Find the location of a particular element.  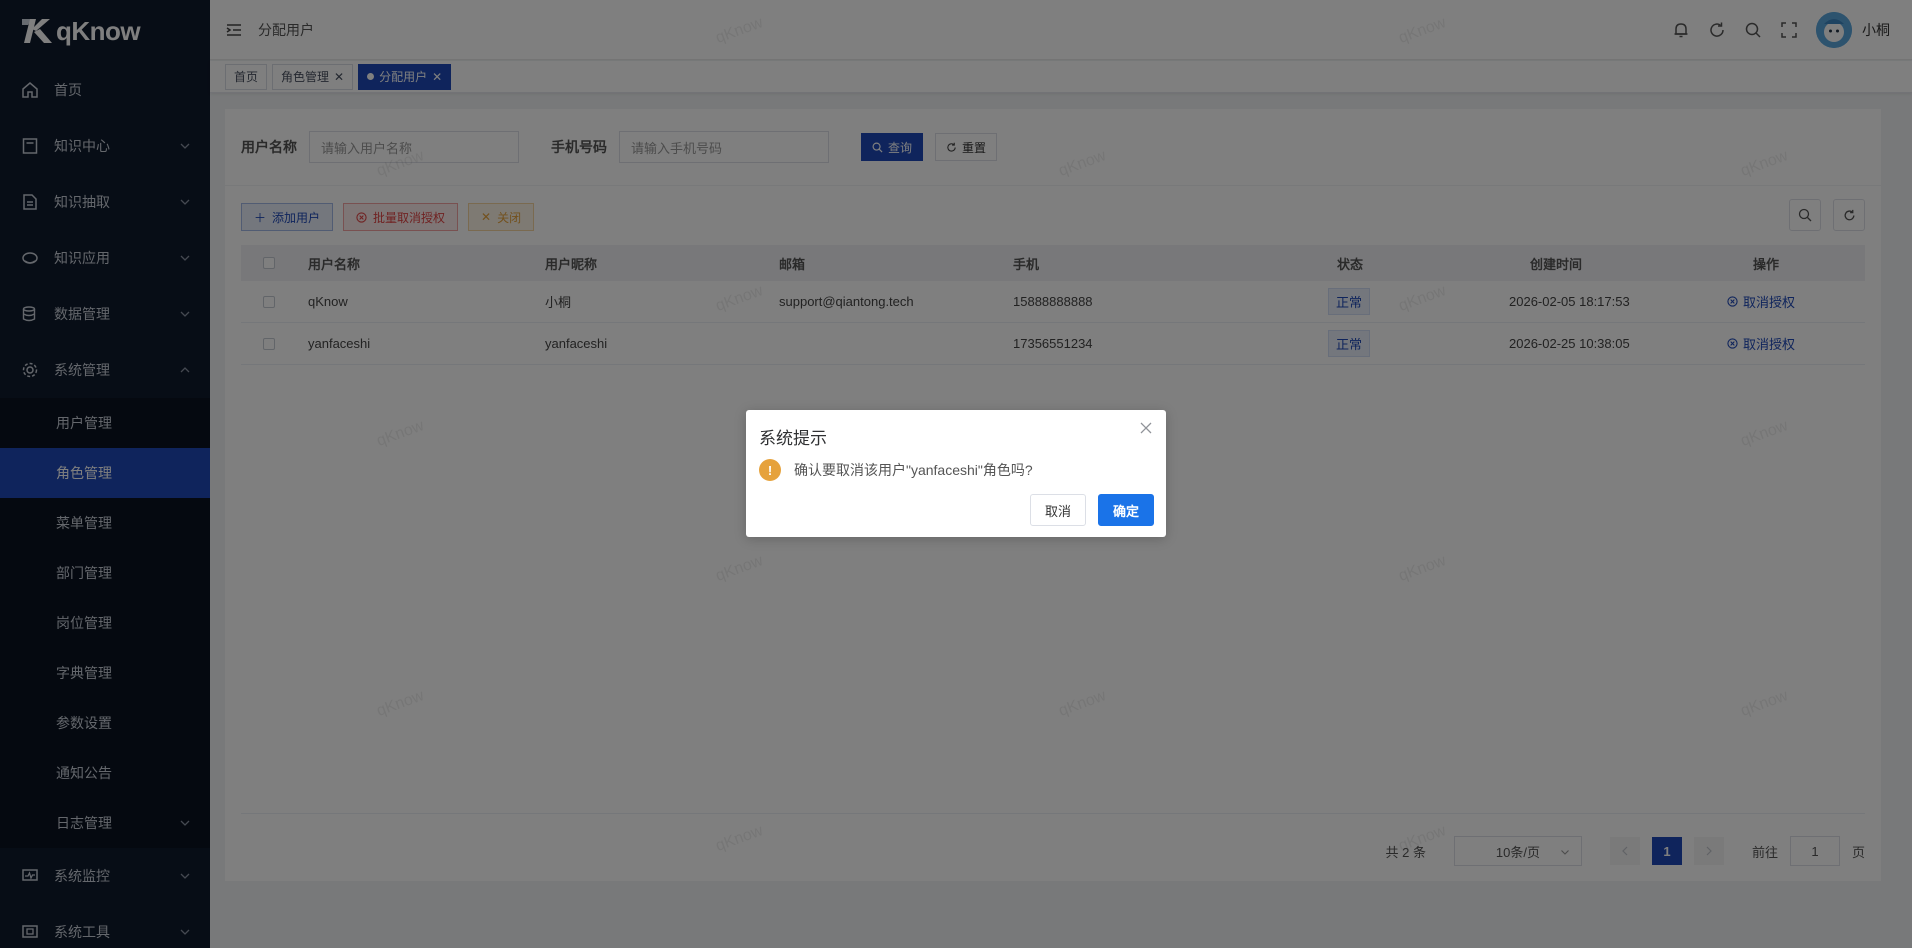

confirm-button: 确定 is located at coordinates (1125, 510).